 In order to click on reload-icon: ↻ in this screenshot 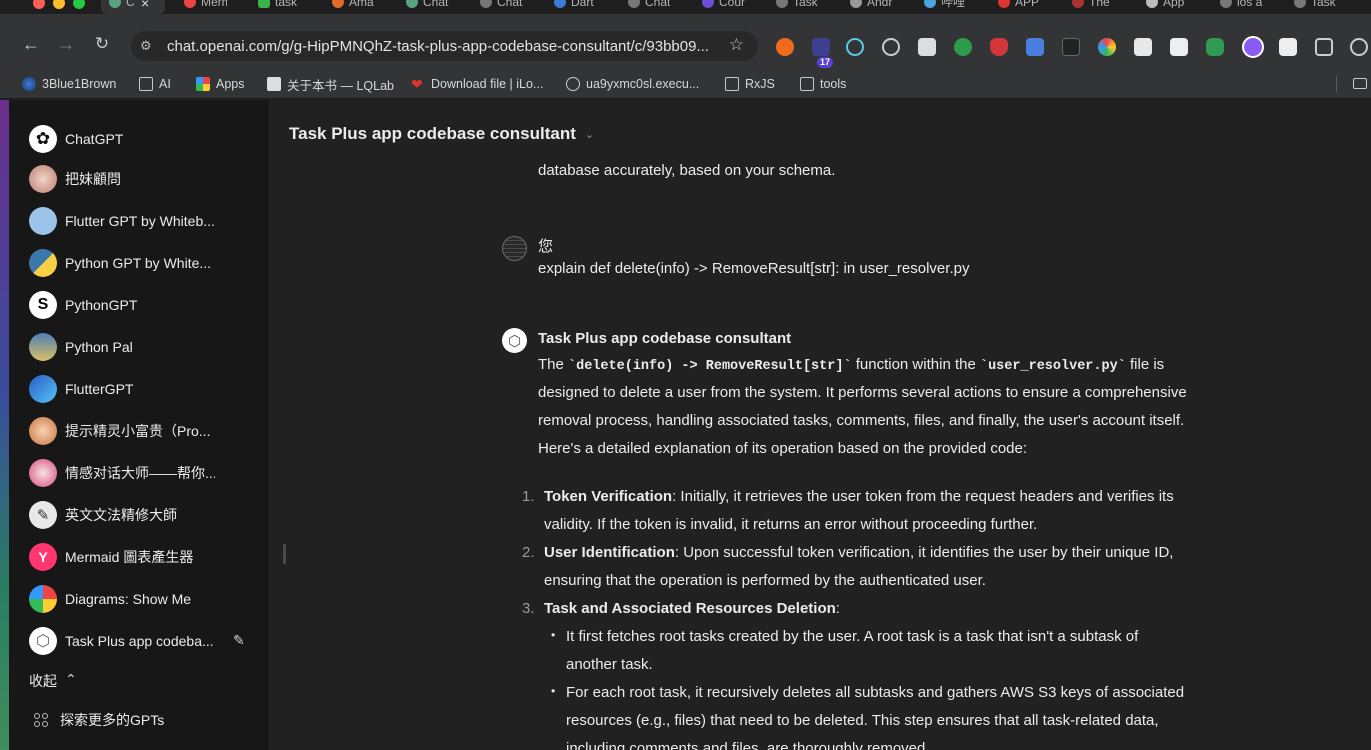, I will do `click(102, 44)`.